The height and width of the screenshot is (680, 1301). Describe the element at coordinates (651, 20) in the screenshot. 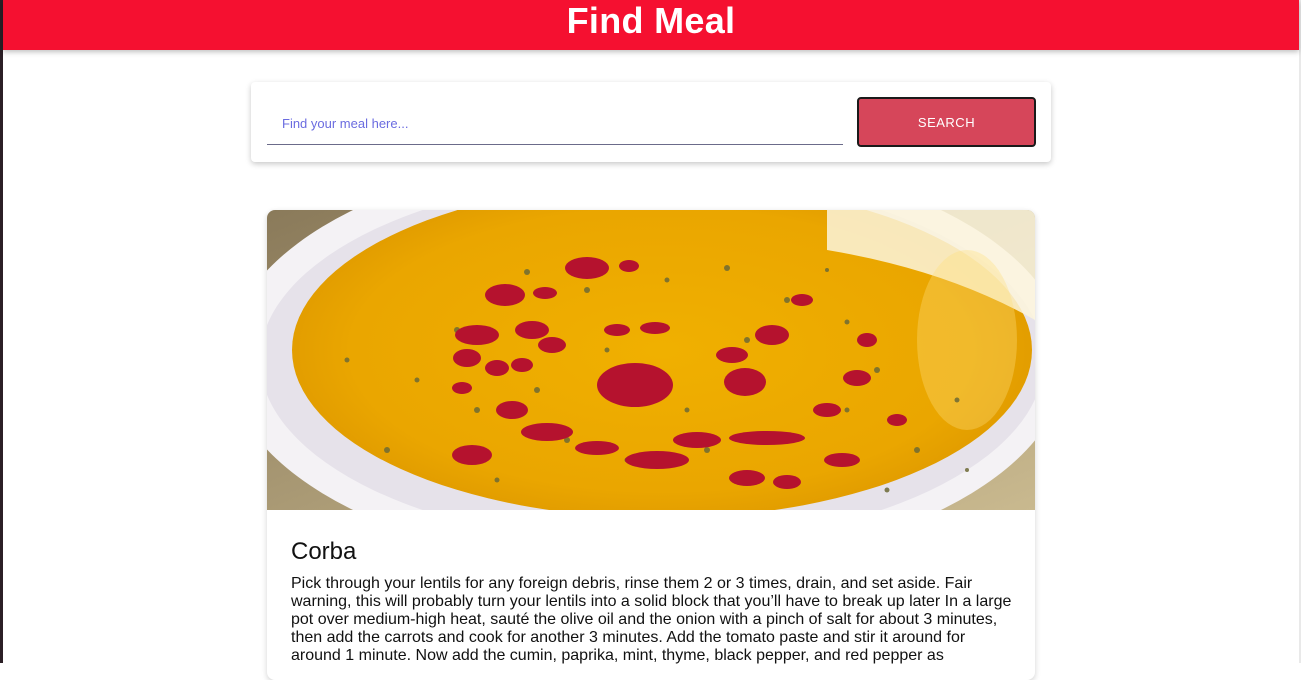

I see `page-title: Find Meal` at that location.